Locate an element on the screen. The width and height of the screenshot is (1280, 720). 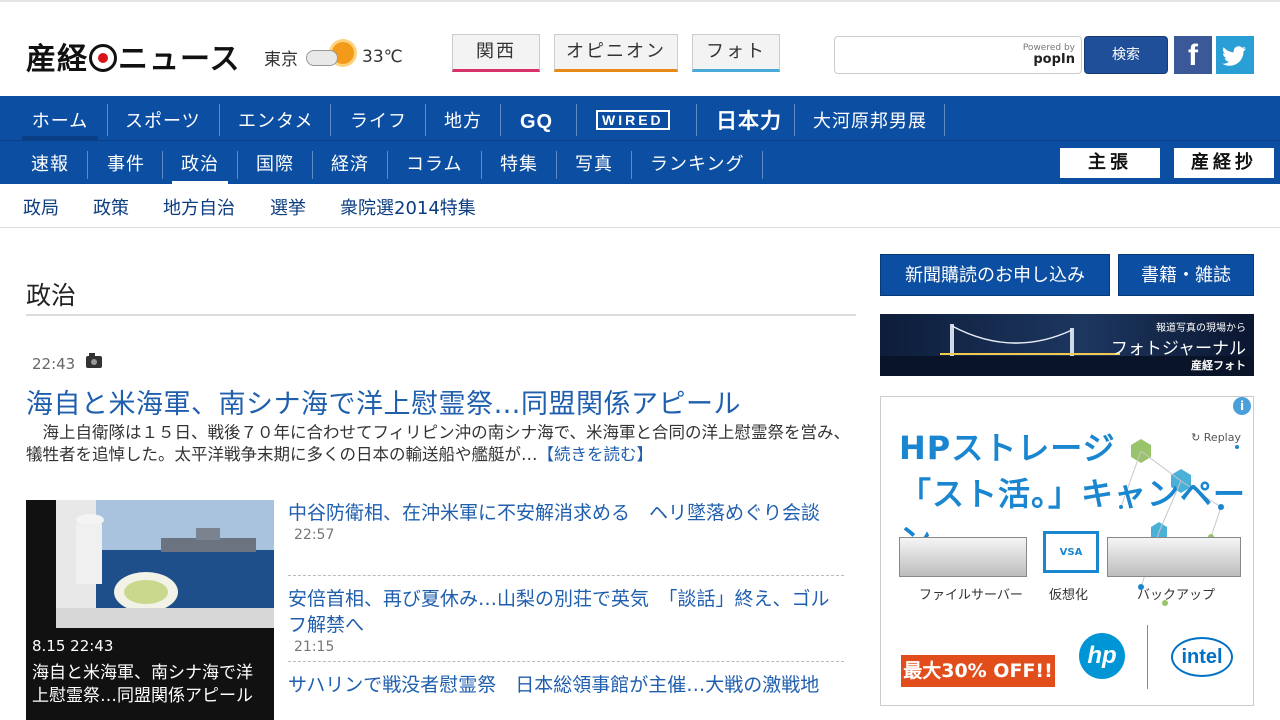
lead-headline: 海自と米海軍、南シナ海で洋上慰霊祭…同盟関係アピール is located at coordinates (383, 401).